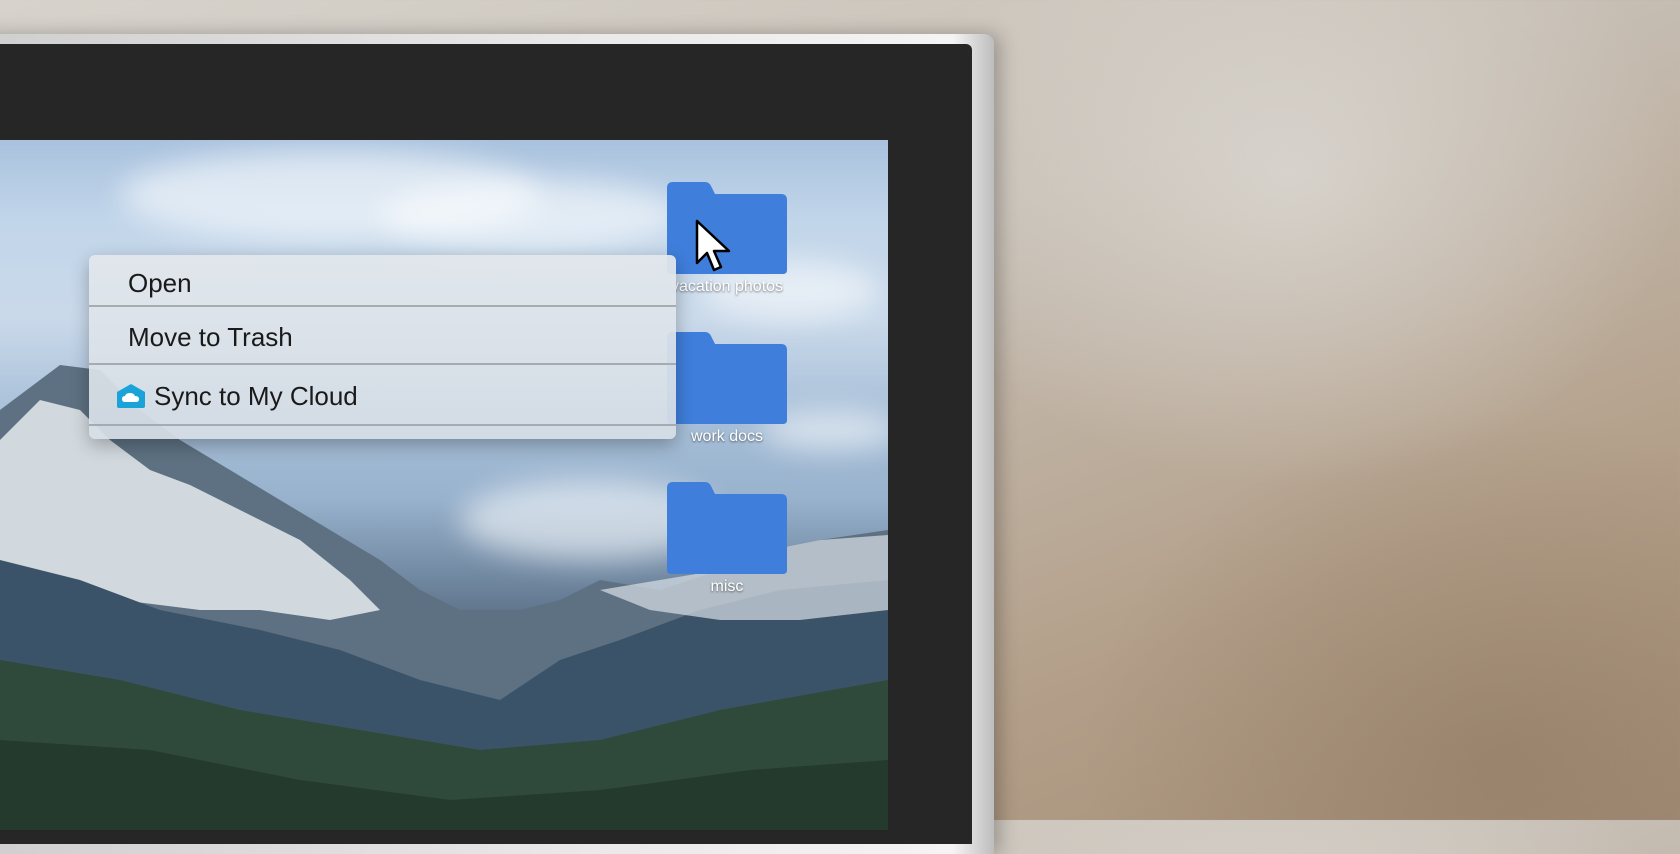  What do you see at coordinates (382, 283) in the screenshot?
I see `menu-item-open: Open` at bounding box center [382, 283].